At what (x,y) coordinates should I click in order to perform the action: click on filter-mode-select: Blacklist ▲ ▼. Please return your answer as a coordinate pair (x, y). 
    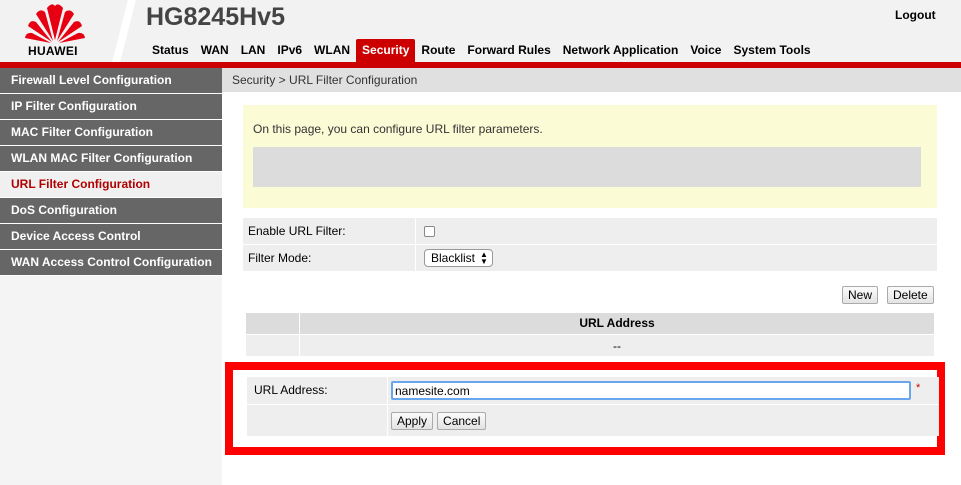
    Looking at the image, I should click on (458, 258).